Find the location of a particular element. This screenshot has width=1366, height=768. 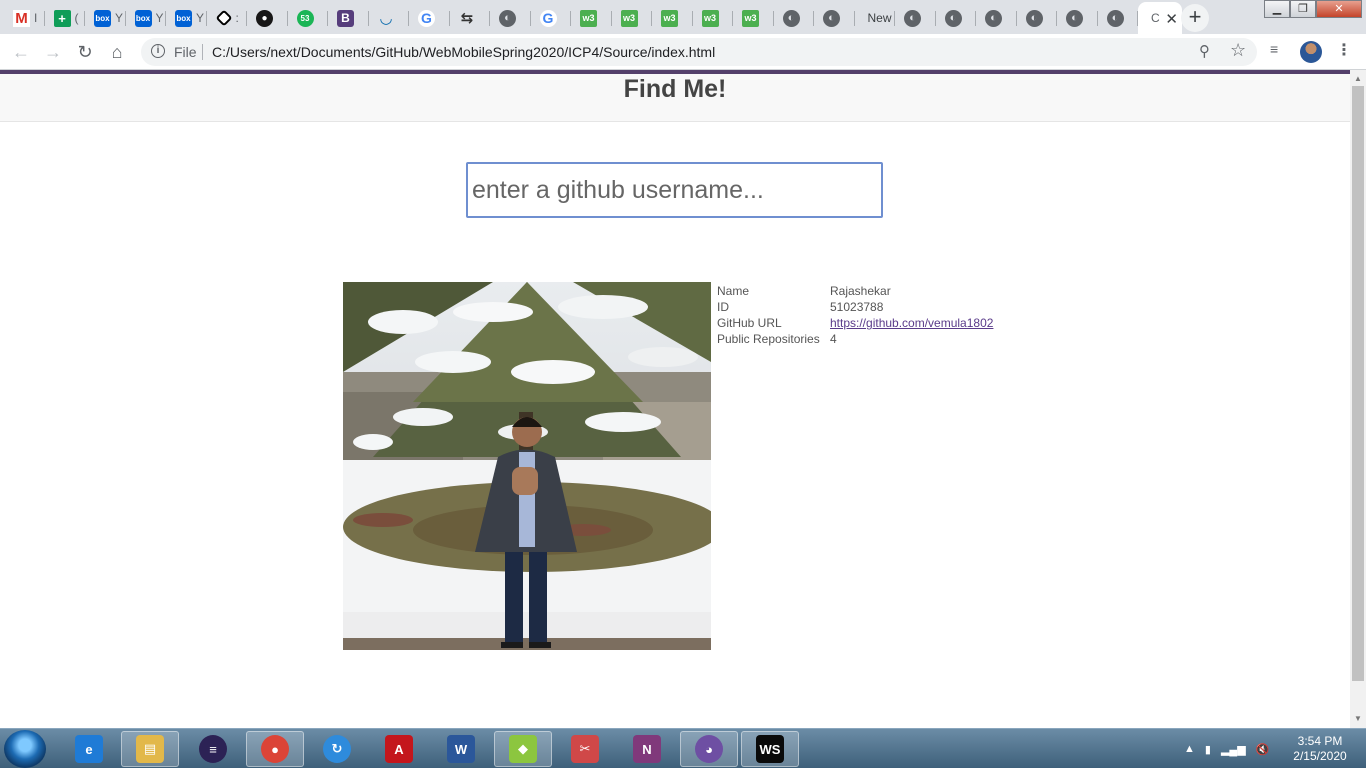

network-signal-icon: ▂▄▆ is located at coordinates (1233, 749).